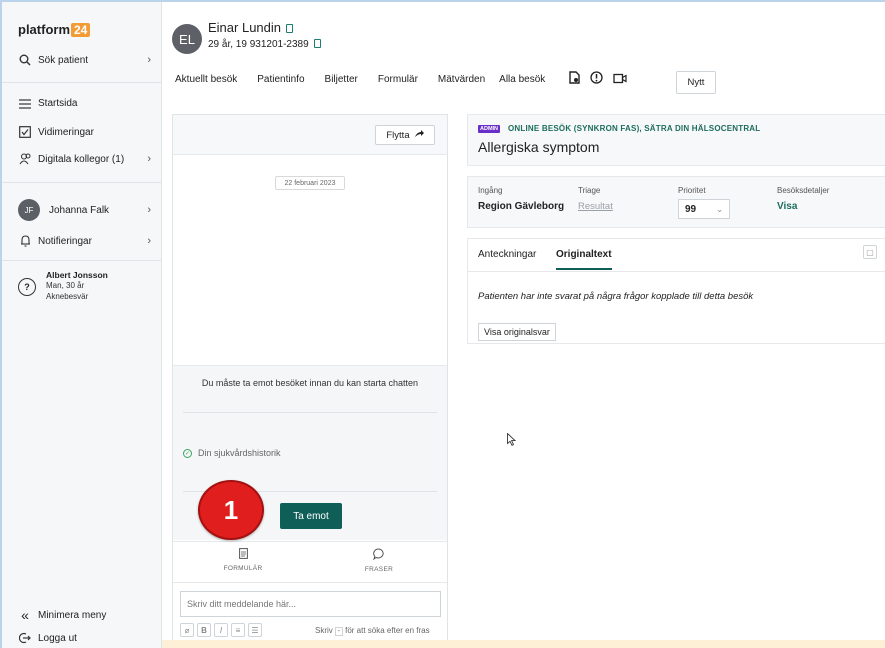  I want to click on tab-anteckningar: Anteckningar, so click(507, 254).